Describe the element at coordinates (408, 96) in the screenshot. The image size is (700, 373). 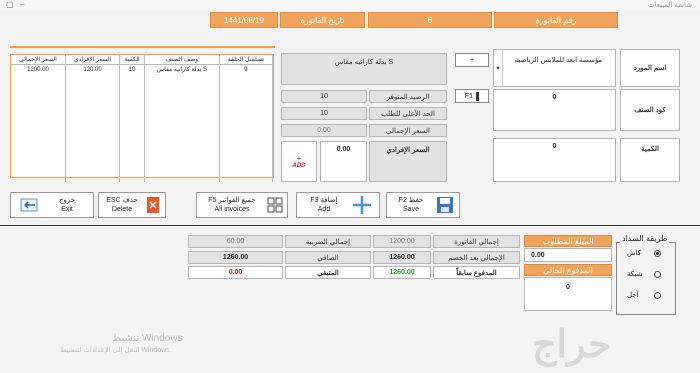
I see `balance-label: الرصيد المتوفر` at that location.